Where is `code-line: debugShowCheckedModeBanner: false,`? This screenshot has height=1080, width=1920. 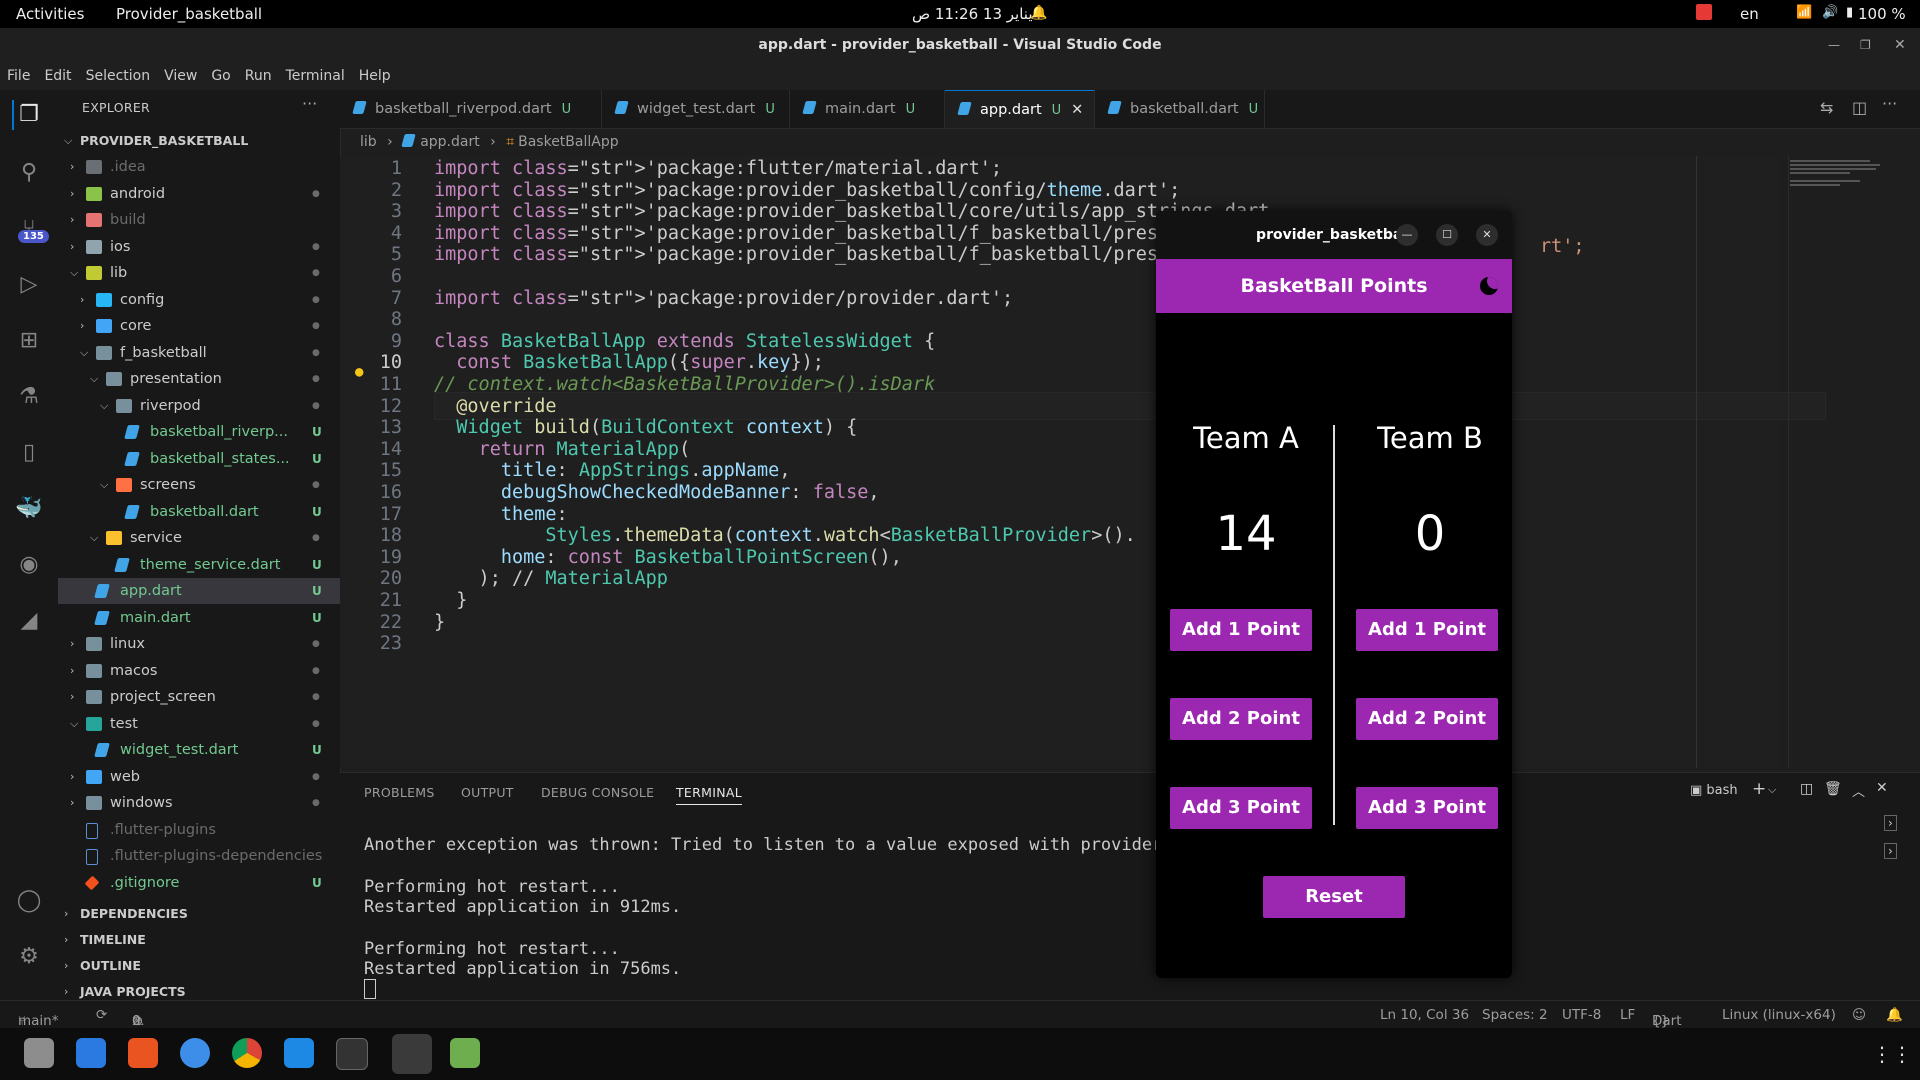 code-line: debugShowCheckedModeBanner: false, is located at coordinates (657, 492).